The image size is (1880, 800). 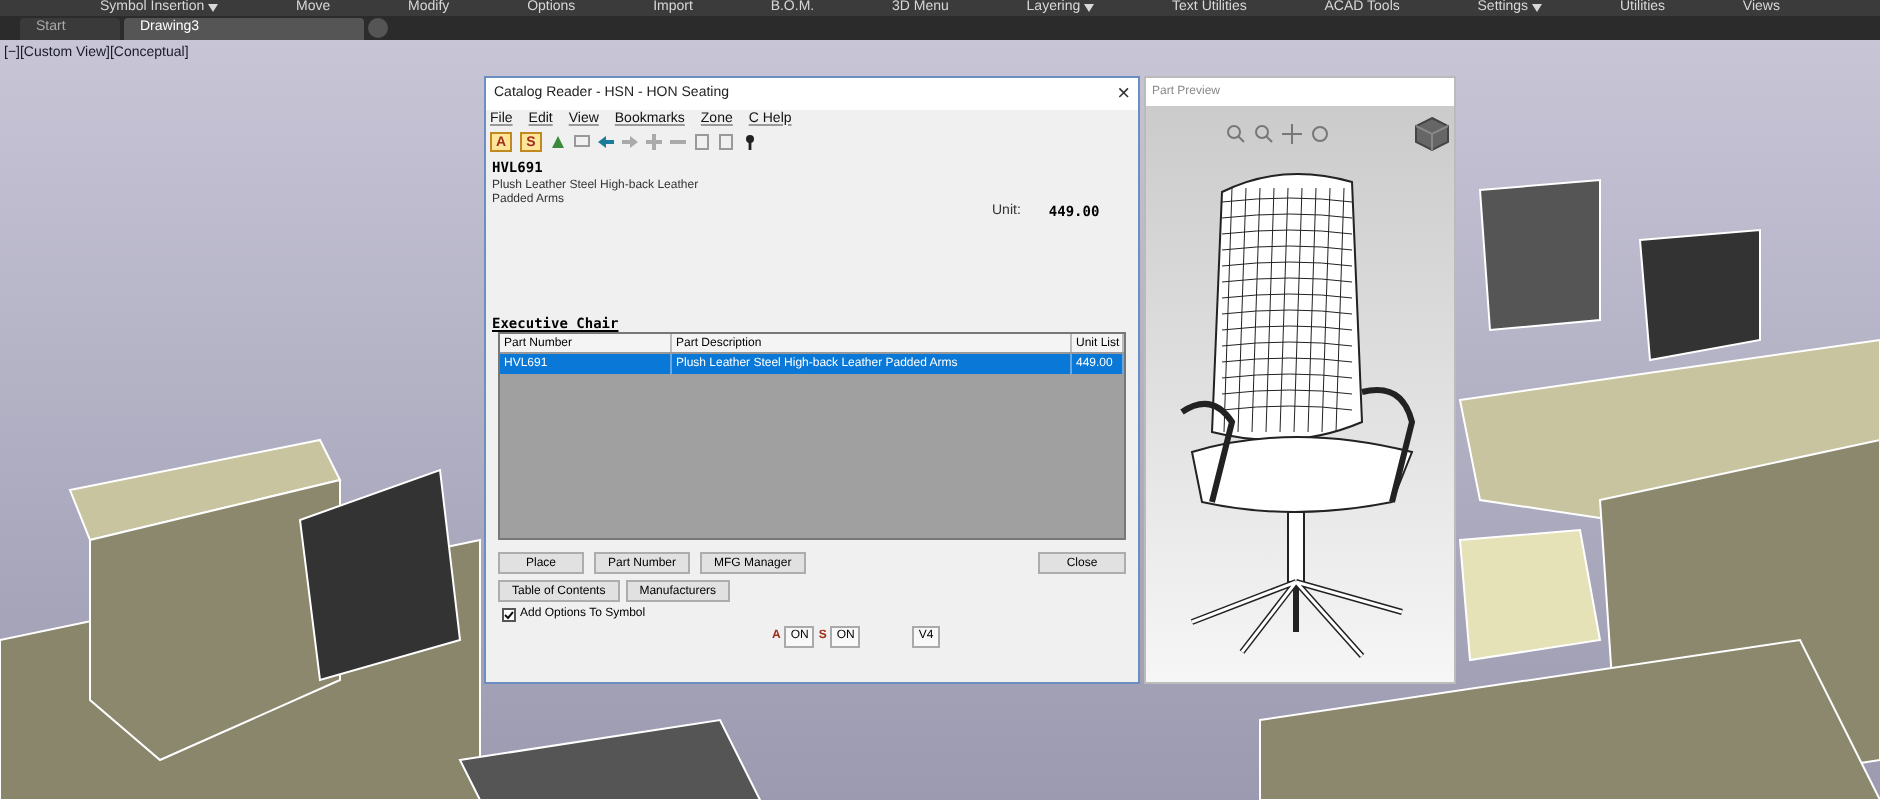 What do you see at coordinates (1432, 134) in the screenshot?
I see `view-cube-icon` at bounding box center [1432, 134].